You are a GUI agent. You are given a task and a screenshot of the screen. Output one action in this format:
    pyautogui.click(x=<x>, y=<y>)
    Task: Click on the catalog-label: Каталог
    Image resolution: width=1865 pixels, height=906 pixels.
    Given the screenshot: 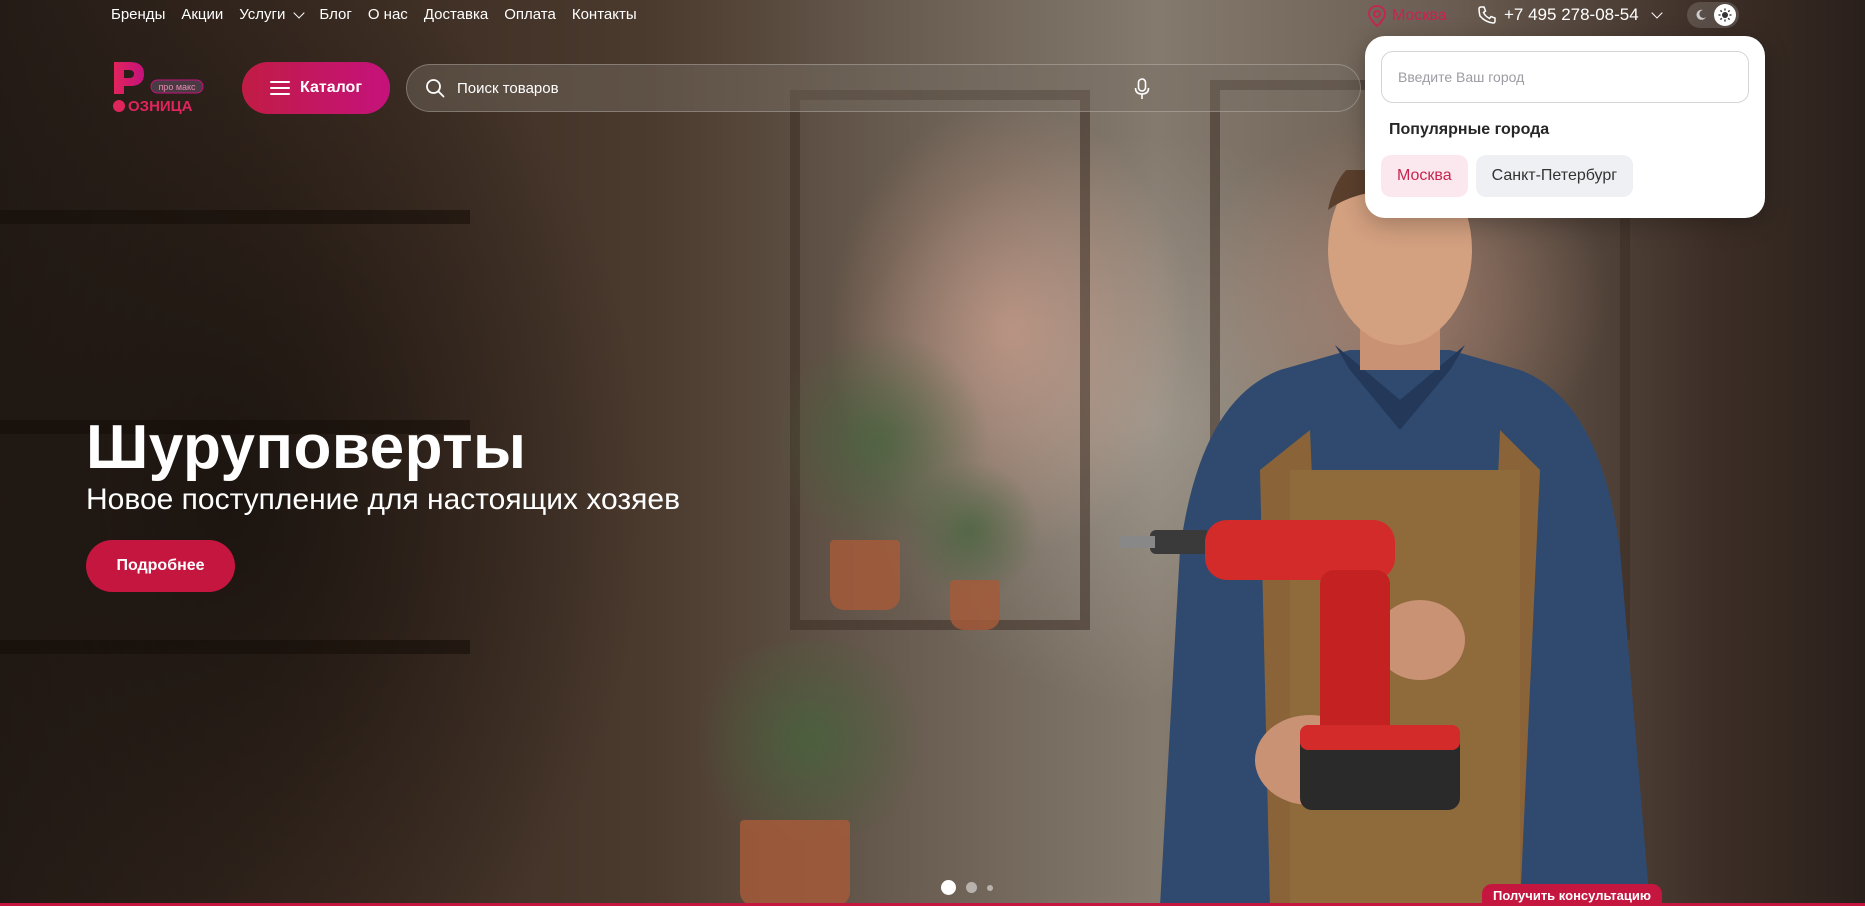 What is the action you would take?
    pyautogui.click(x=331, y=87)
    